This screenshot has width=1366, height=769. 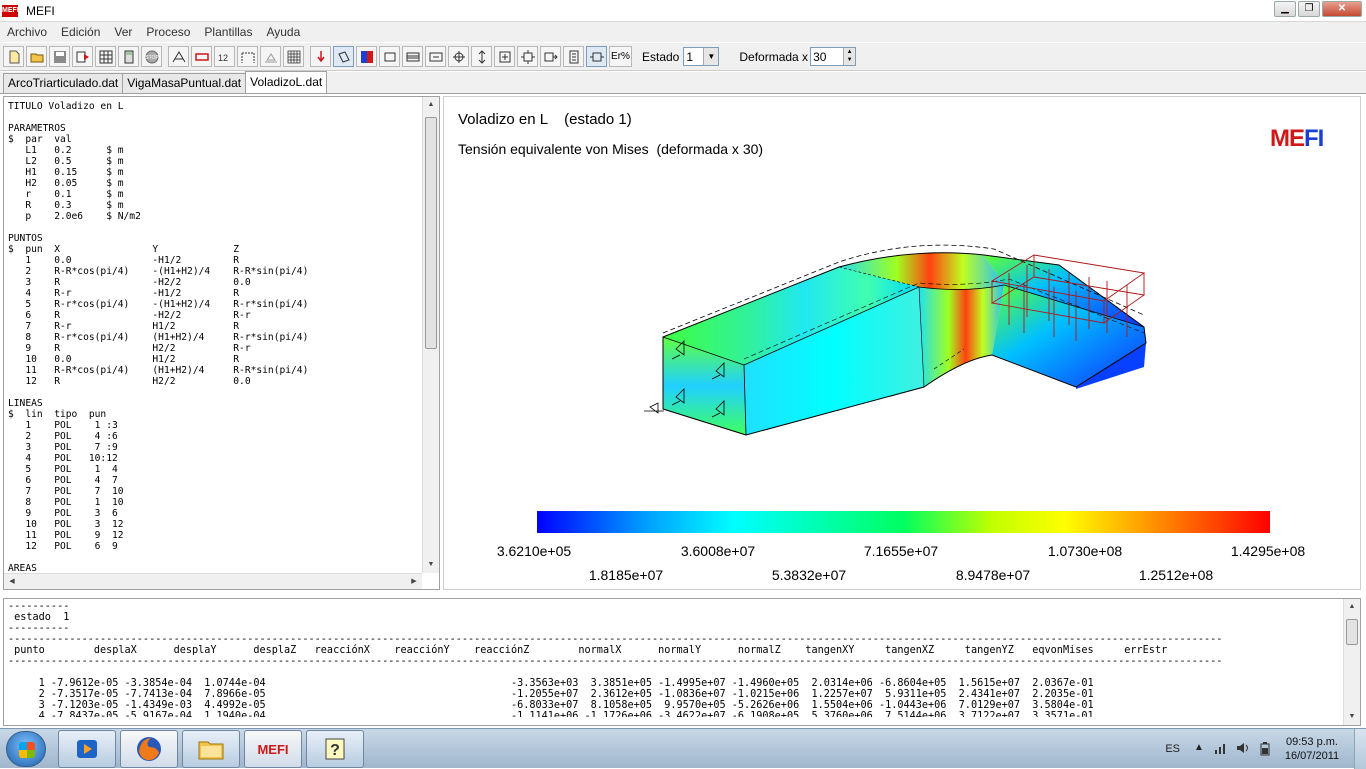 What do you see at coordinates (901, 551) in the screenshot?
I see `scale-label: 7.1655e+07` at bounding box center [901, 551].